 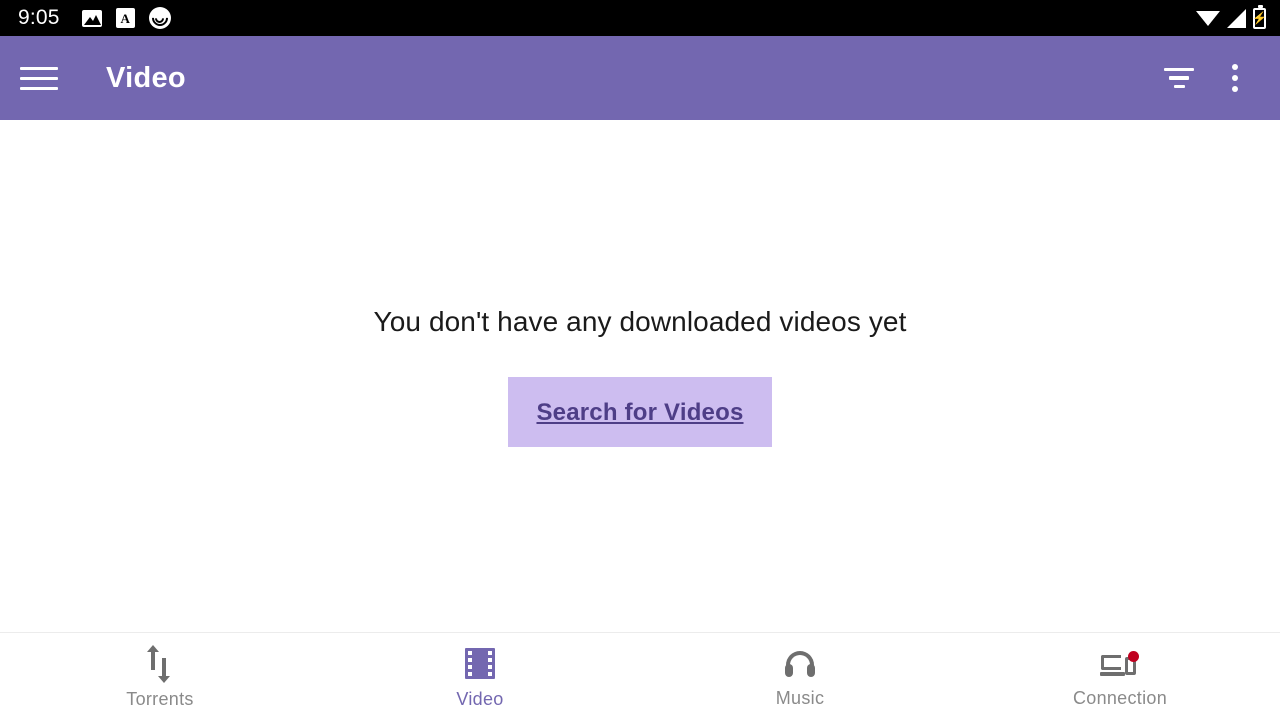 I want to click on nav-item-connection: Connection, so click(x=1120, y=676).